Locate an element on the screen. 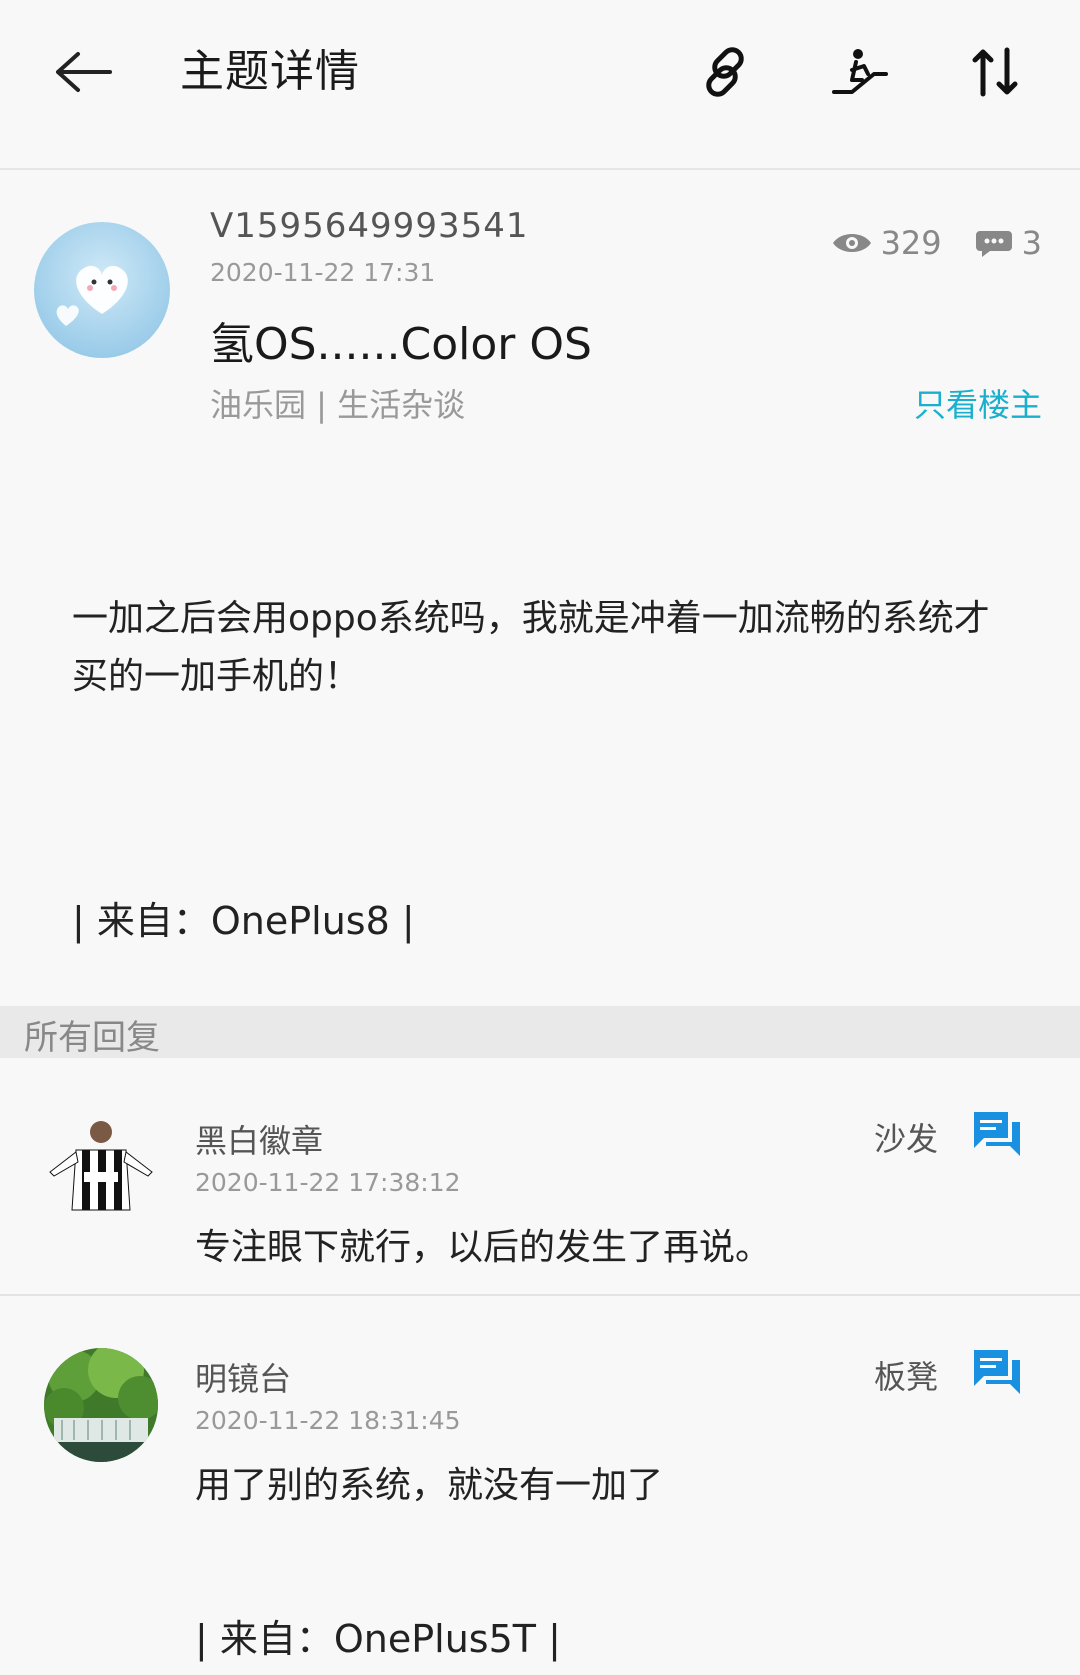 Image resolution: width=1080 pixels, height=1675 pixels. replies-section-header: 所有回复 is located at coordinates (540, 1032).